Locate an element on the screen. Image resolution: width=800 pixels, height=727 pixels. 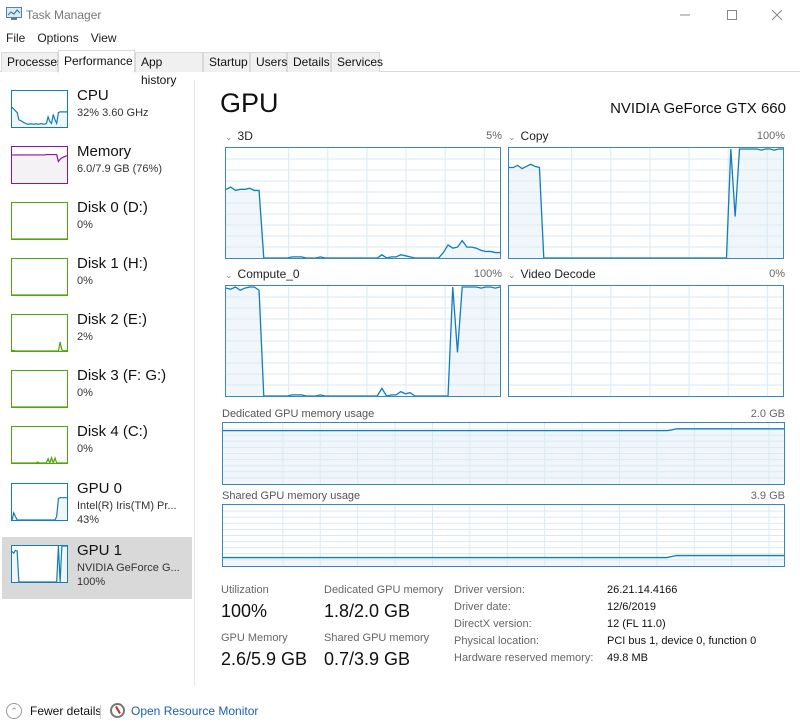
menu-file: File is located at coordinates (15, 40).